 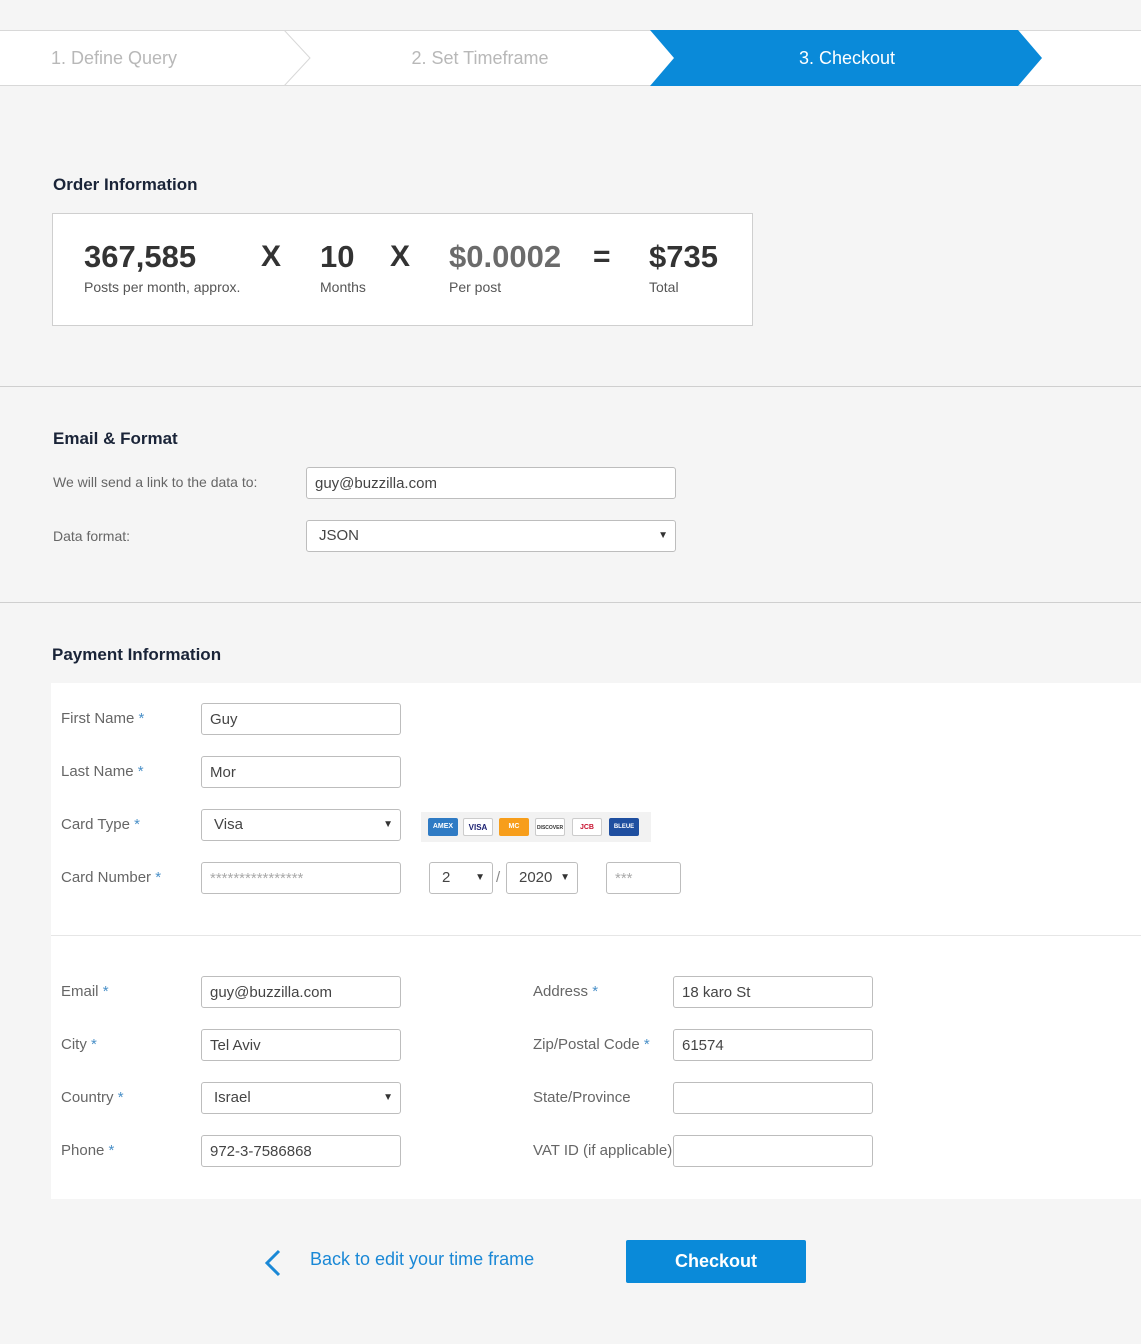 I want to click on state-label: State/Province, so click(x=582, y=1097).